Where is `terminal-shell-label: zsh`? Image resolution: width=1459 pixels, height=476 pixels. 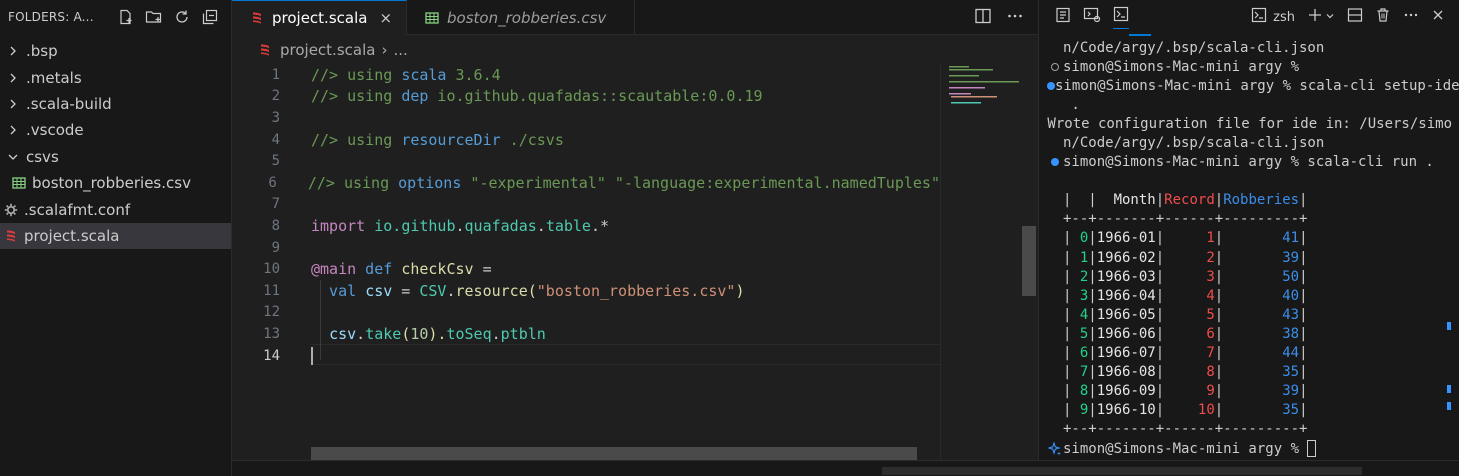 terminal-shell-label: zsh is located at coordinates (1284, 17).